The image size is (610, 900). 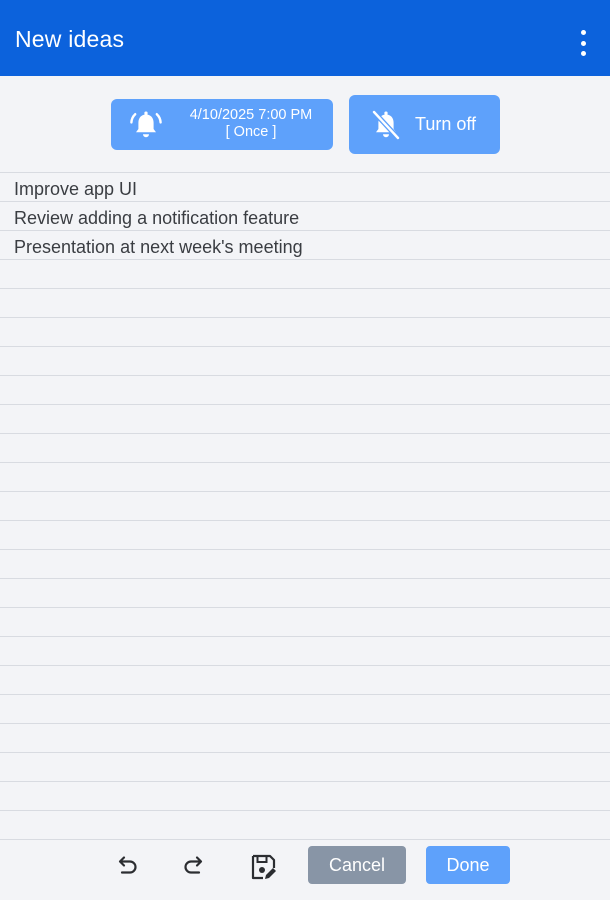 I want to click on turn-off-reminder-button: Turn off, so click(x=424, y=124).